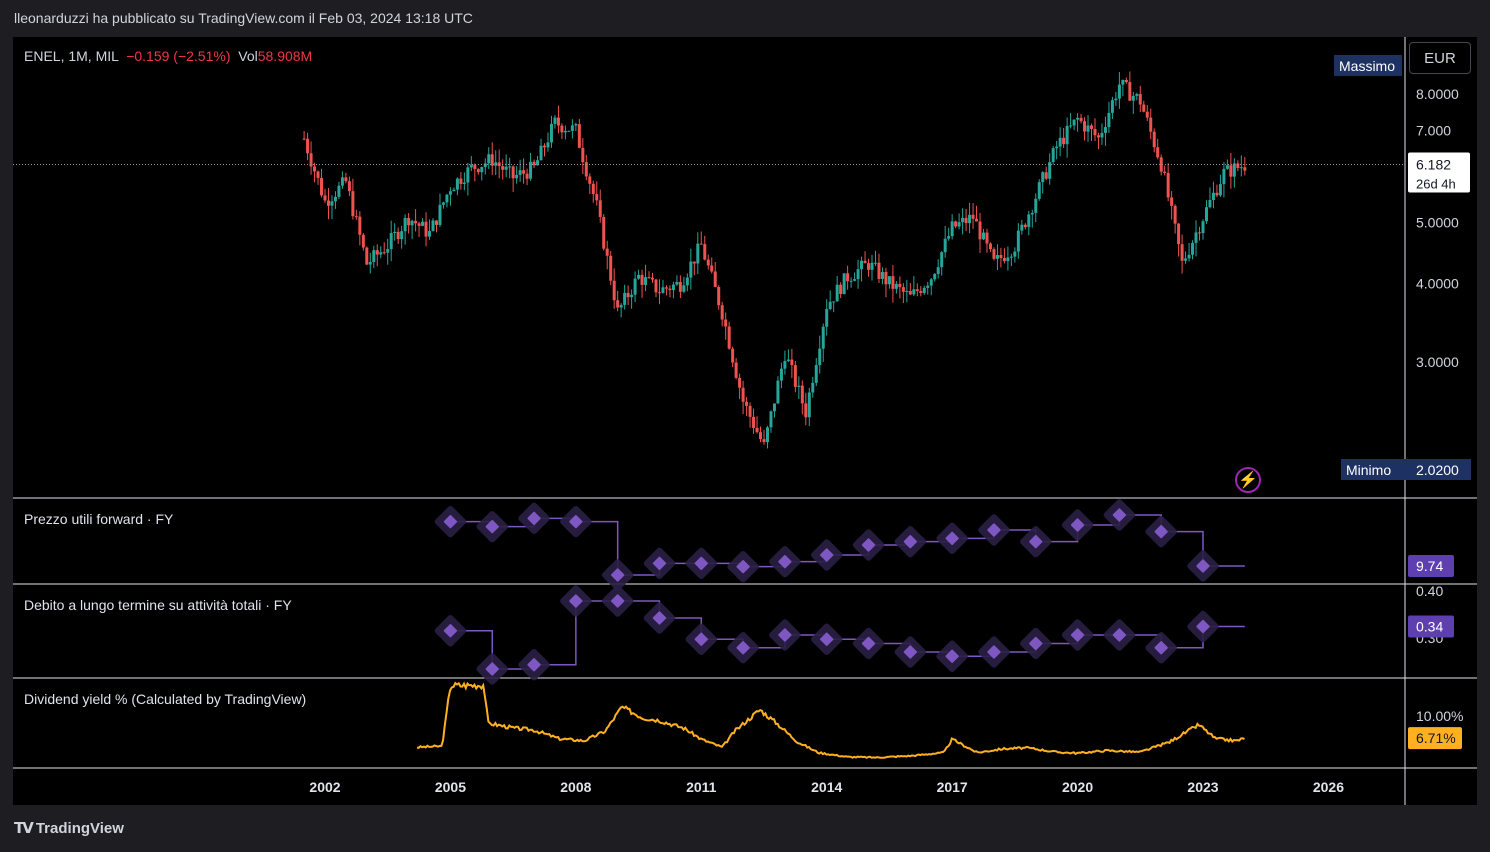  What do you see at coordinates (1367, 66) in the screenshot?
I see `high-label: Massimo` at bounding box center [1367, 66].